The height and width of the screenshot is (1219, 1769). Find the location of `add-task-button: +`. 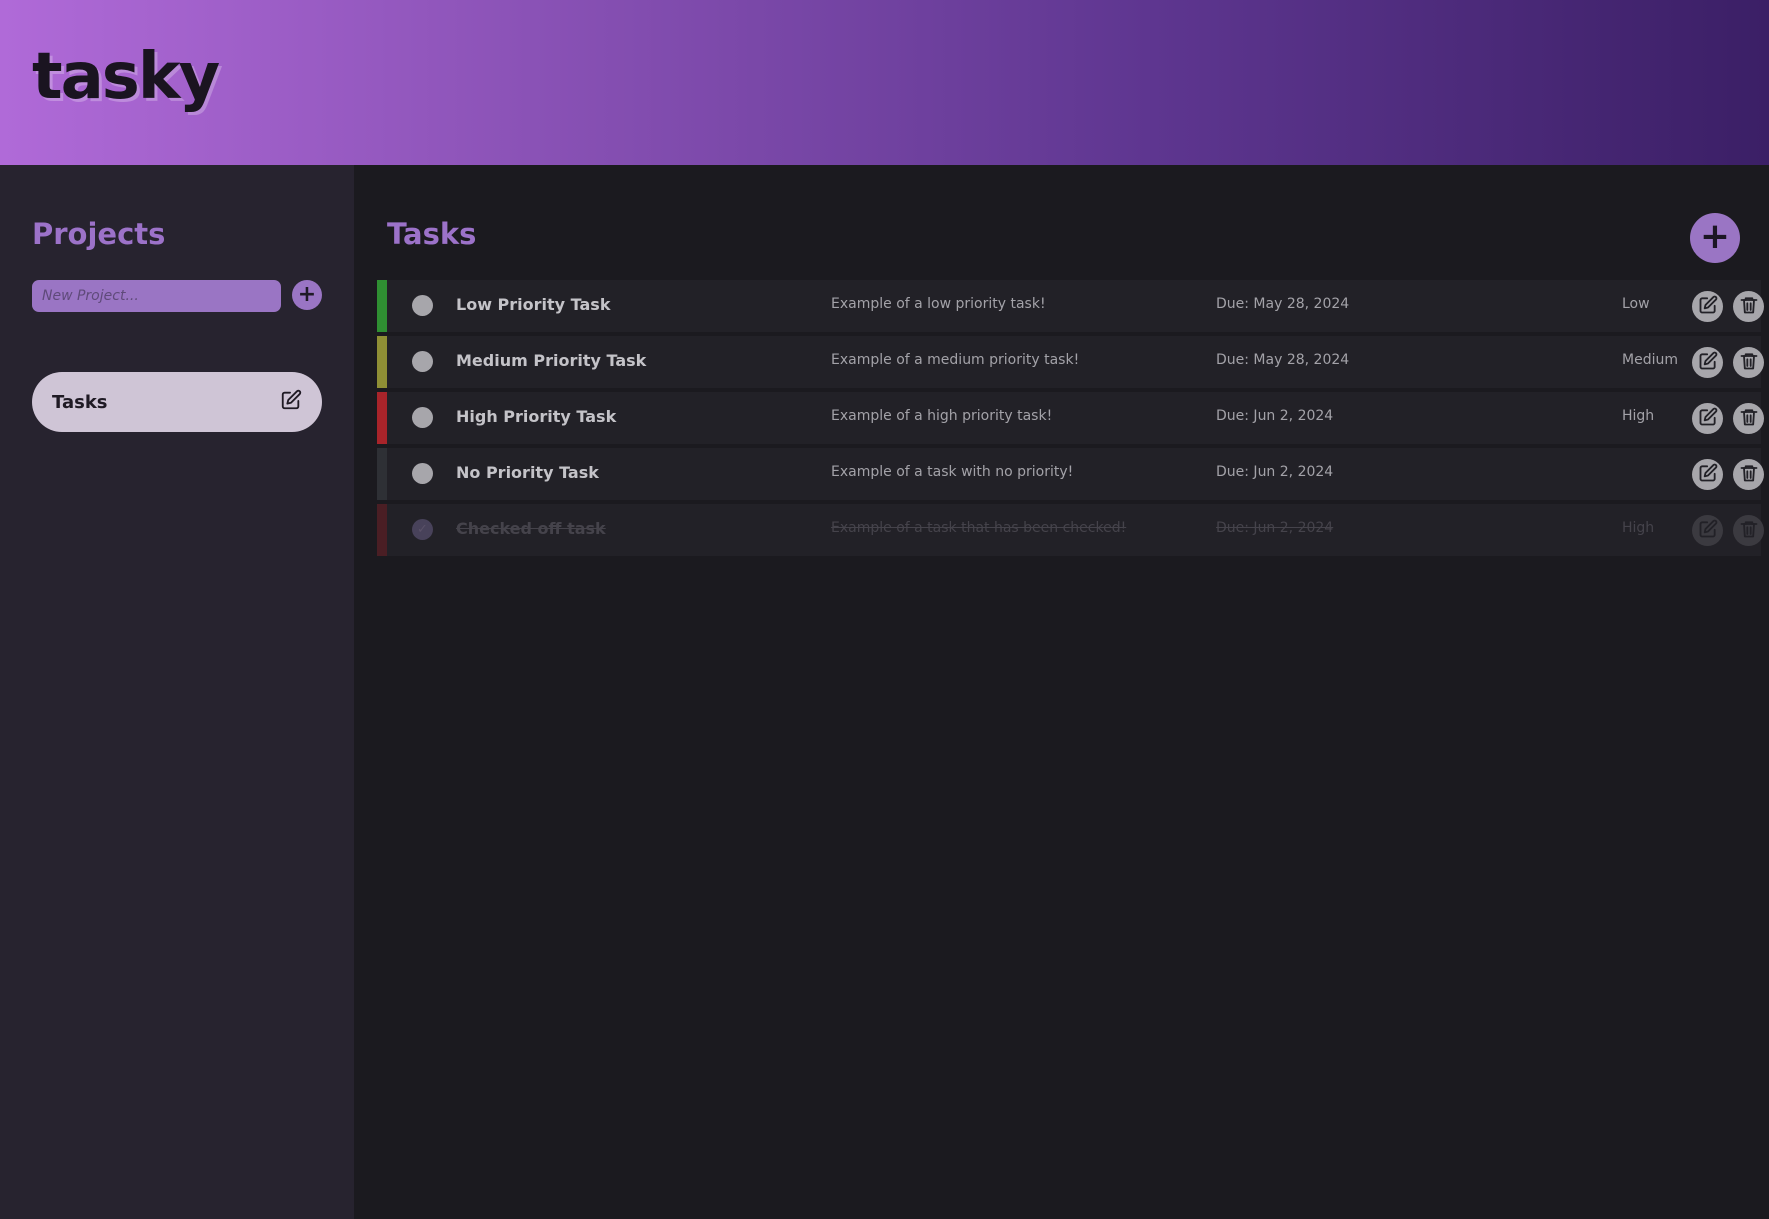

add-task-button: + is located at coordinates (1715, 238).